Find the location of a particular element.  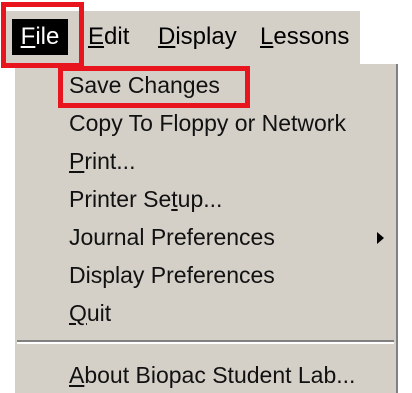

menu-item-label-pre: Printer Se is located at coordinates (120, 199).